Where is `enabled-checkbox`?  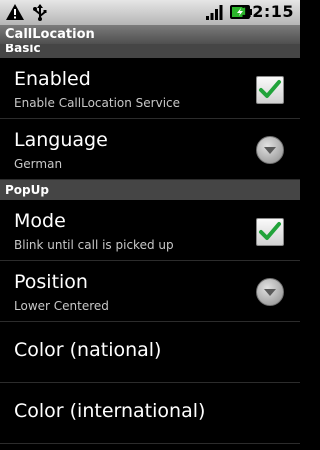
enabled-checkbox is located at coordinates (270, 90).